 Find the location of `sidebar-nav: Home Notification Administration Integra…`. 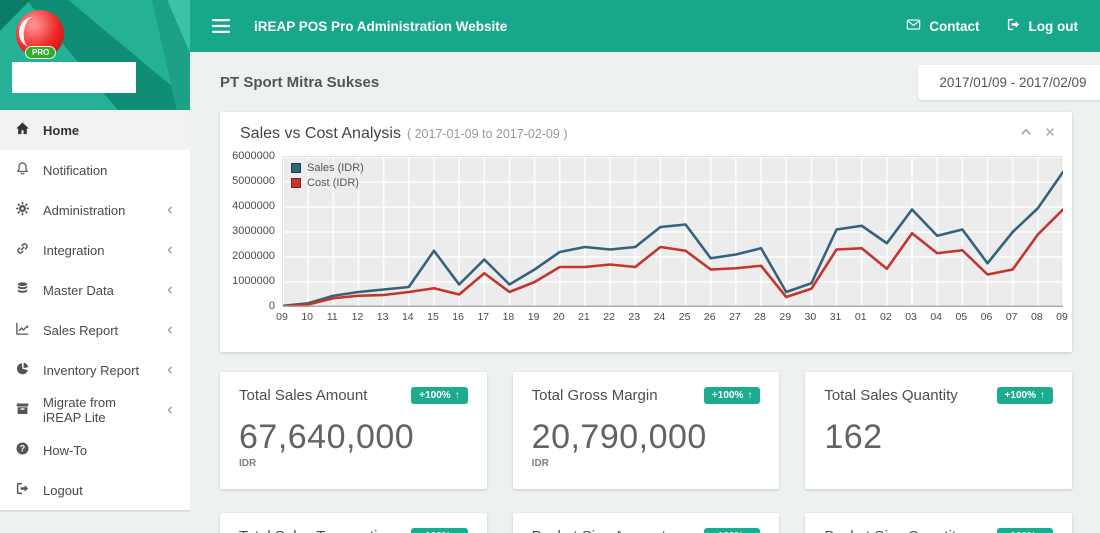

sidebar-nav: Home Notification Administration Integra… is located at coordinates (95, 310).